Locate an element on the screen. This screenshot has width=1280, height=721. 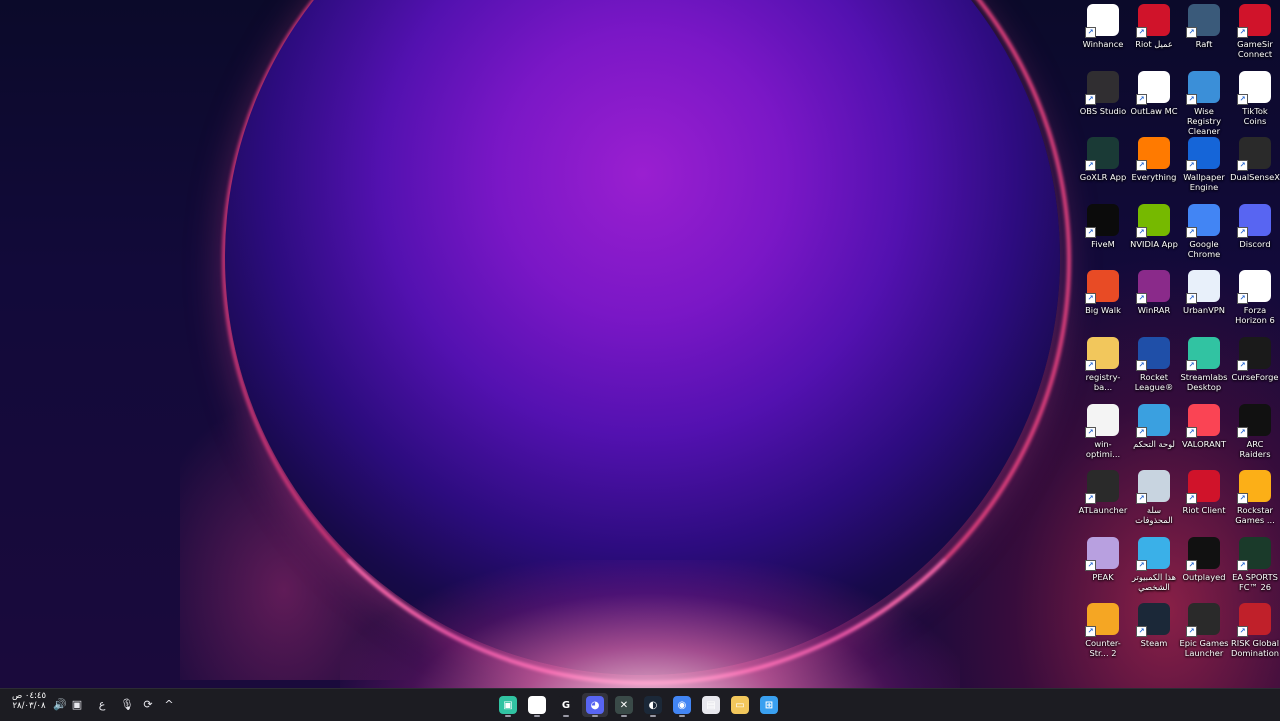
desktop-icon: ↗ CurseForge is located at coordinates (1255, 370).